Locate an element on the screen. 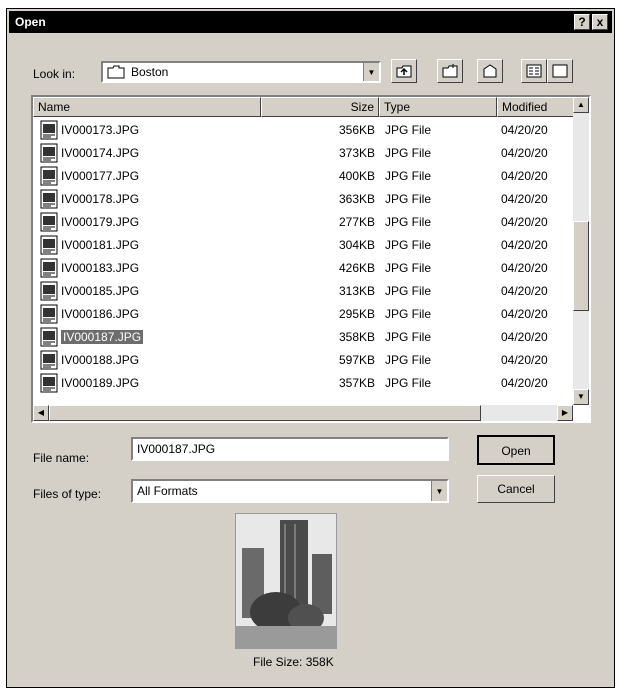  file-name-cell: IV000183.JPG is located at coordinates (100, 268).